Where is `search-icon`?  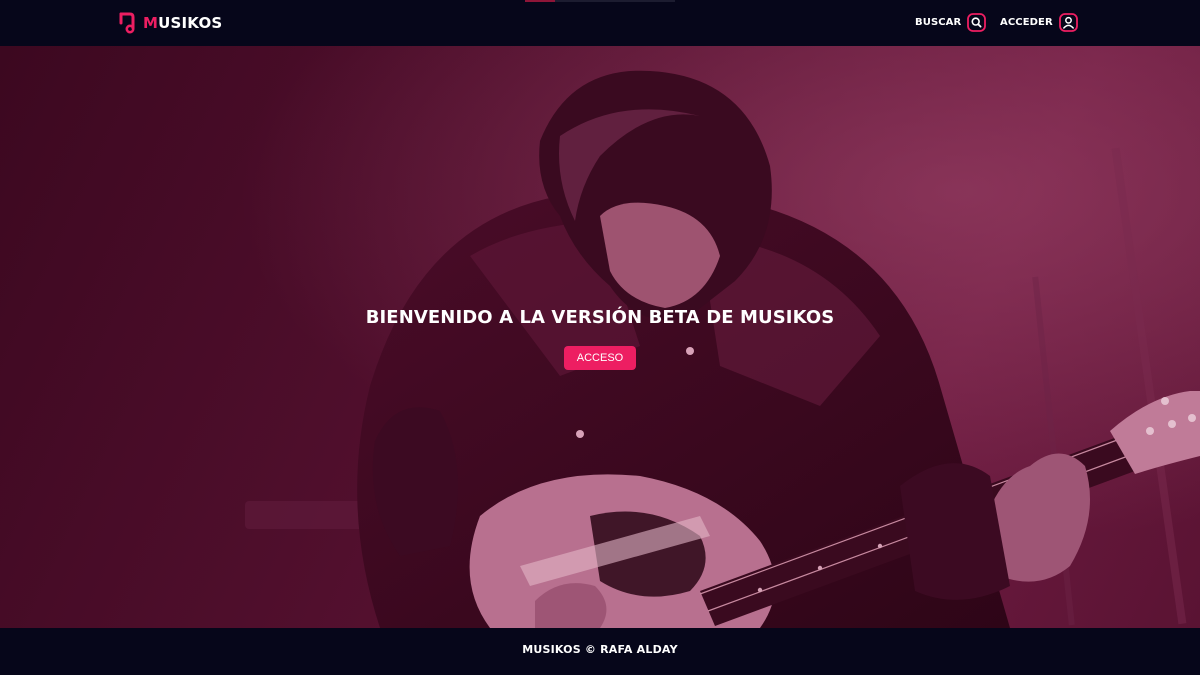
search-icon is located at coordinates (977, 22).